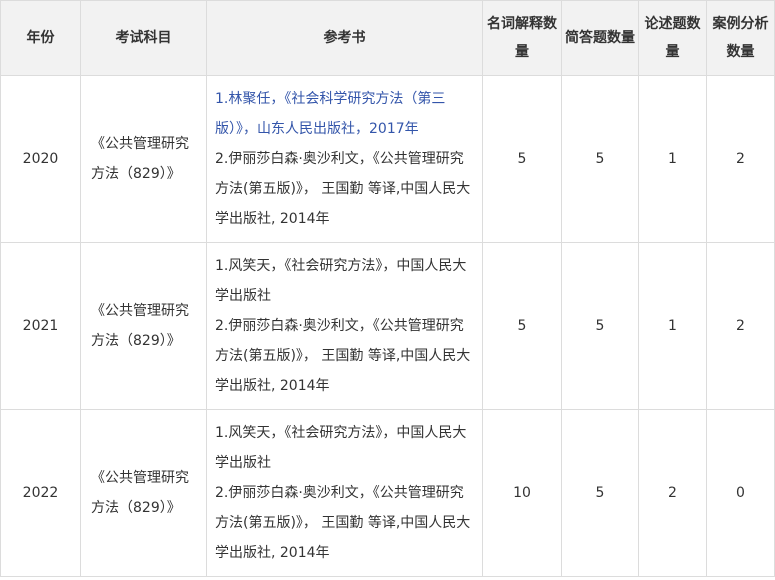  Describe the element at coordinates (672, 38) in the screenshot. I see `header-essay-count: 论述题数量` at that location.